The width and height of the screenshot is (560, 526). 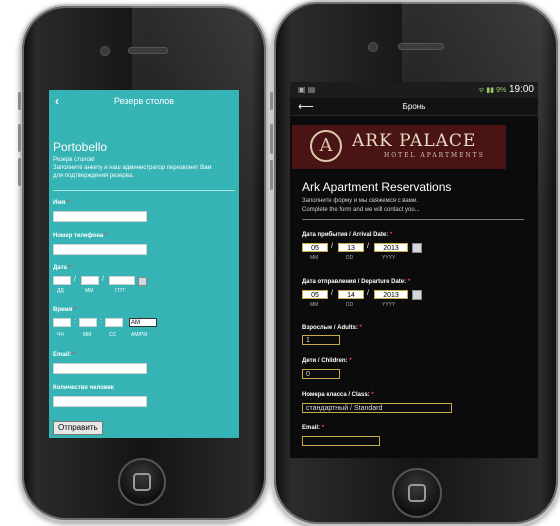 What do you see at coordinates (377, 187) in the screenshot?
I see `form-title: Ark Apartment Reservations` at bounding box center [377, 187].